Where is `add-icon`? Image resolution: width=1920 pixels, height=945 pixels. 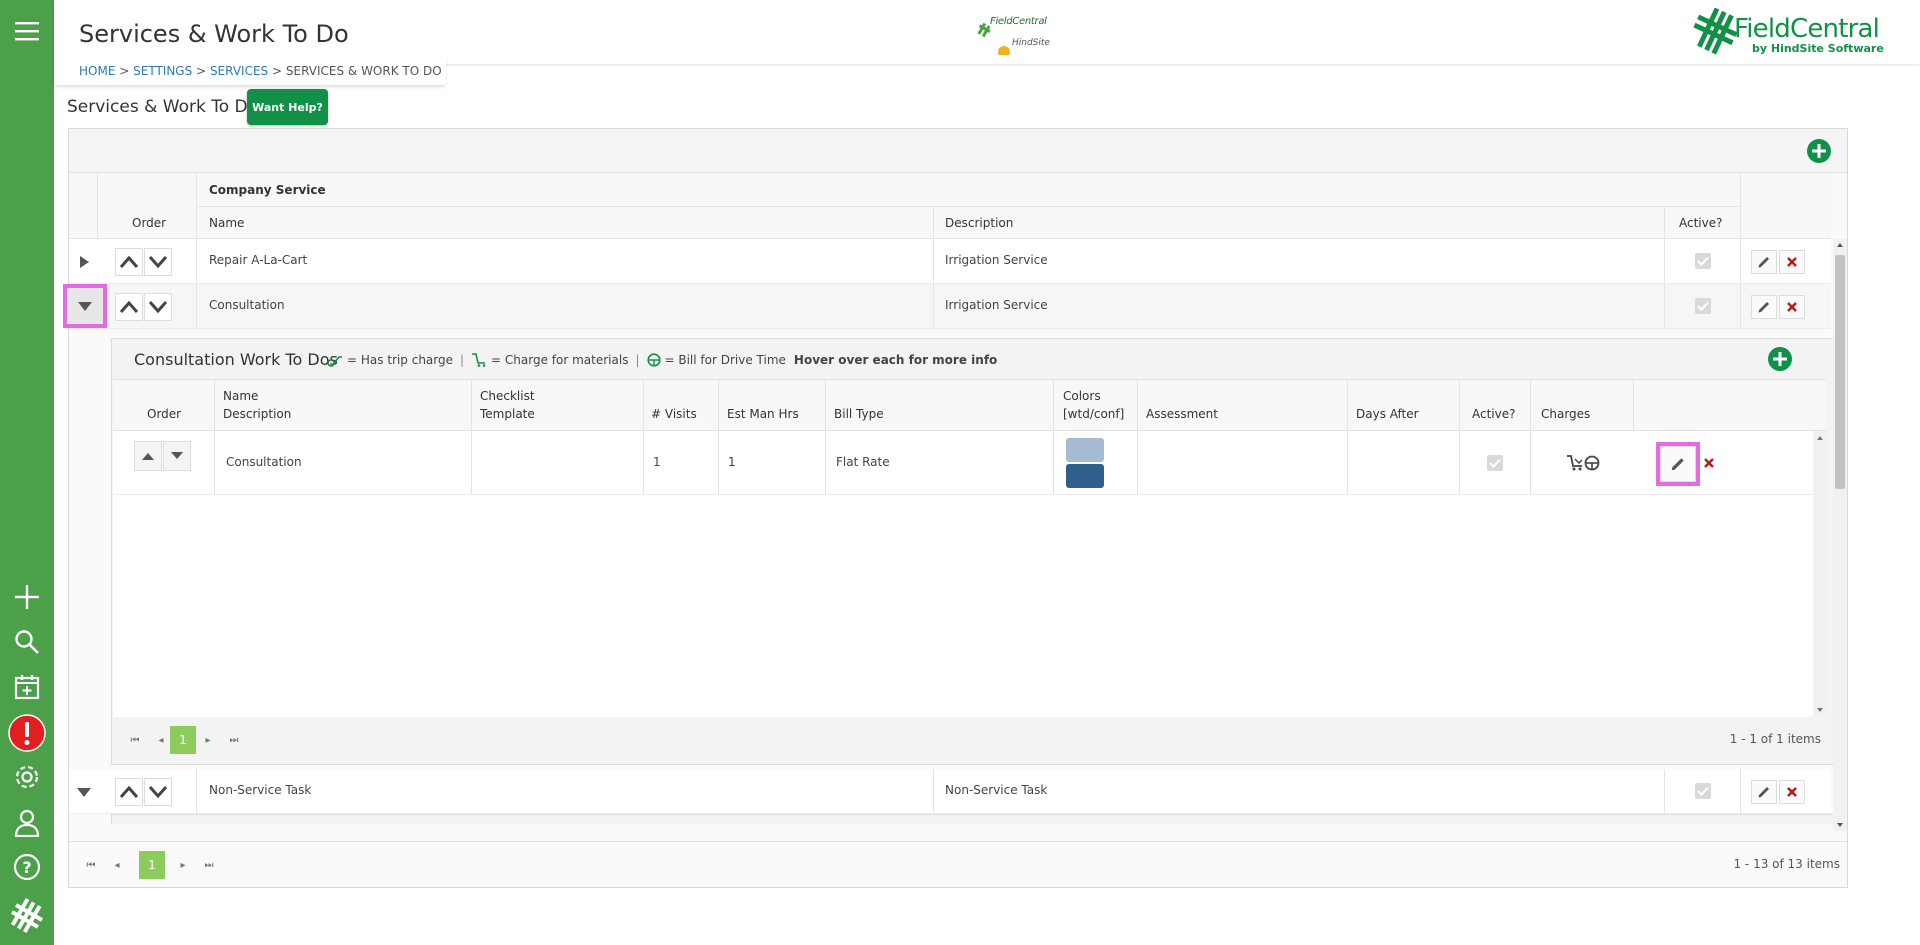
add-icon is located at coordinates (27, 597).